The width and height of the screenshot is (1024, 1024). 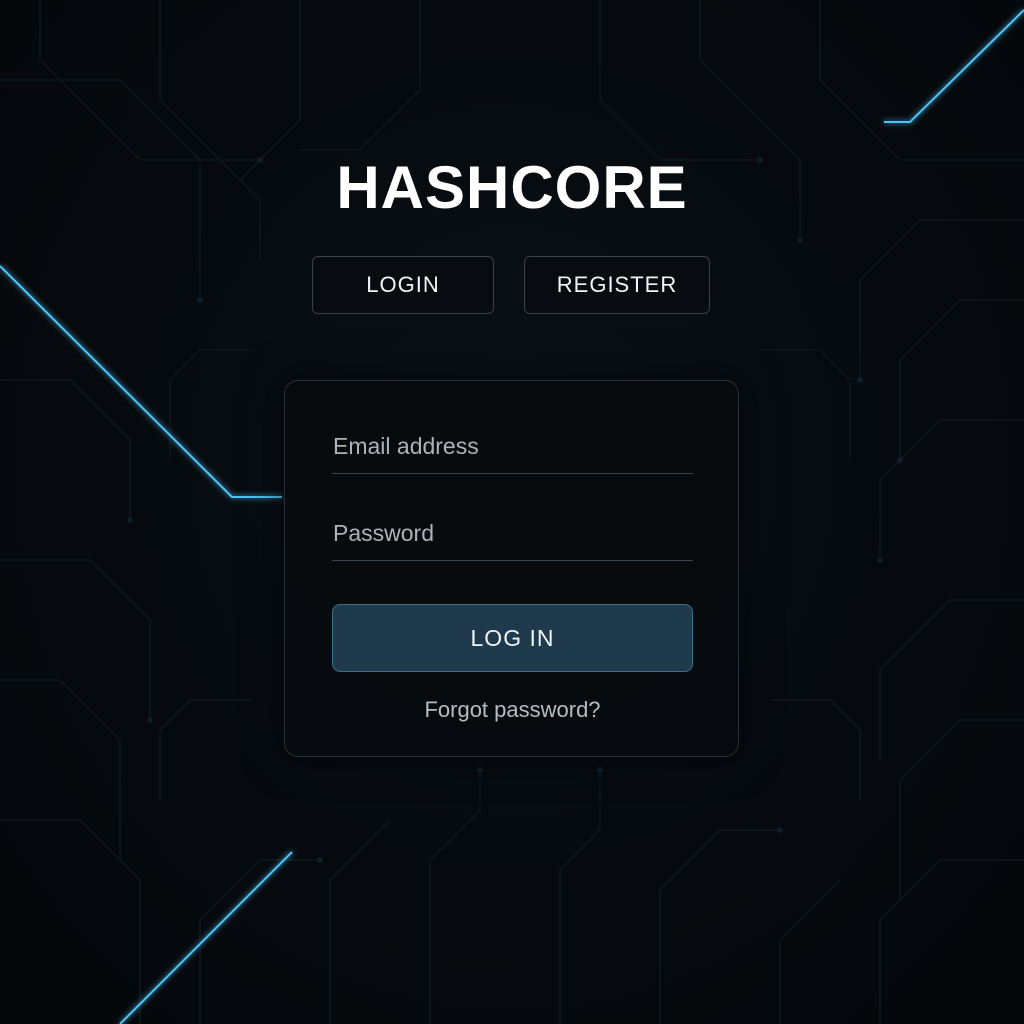 What do you see at coordinates (403, 285) in the screenshot?
I see `login-tab-button: LOGIN` at bounding box center [403, 285].